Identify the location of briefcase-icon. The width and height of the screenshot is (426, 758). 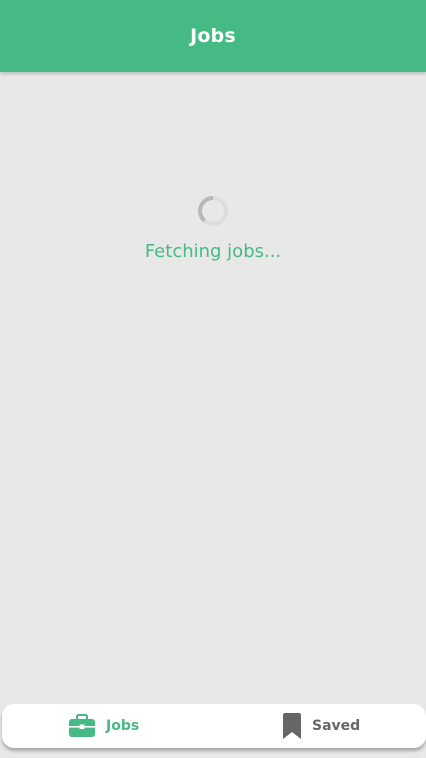
(82, 725).